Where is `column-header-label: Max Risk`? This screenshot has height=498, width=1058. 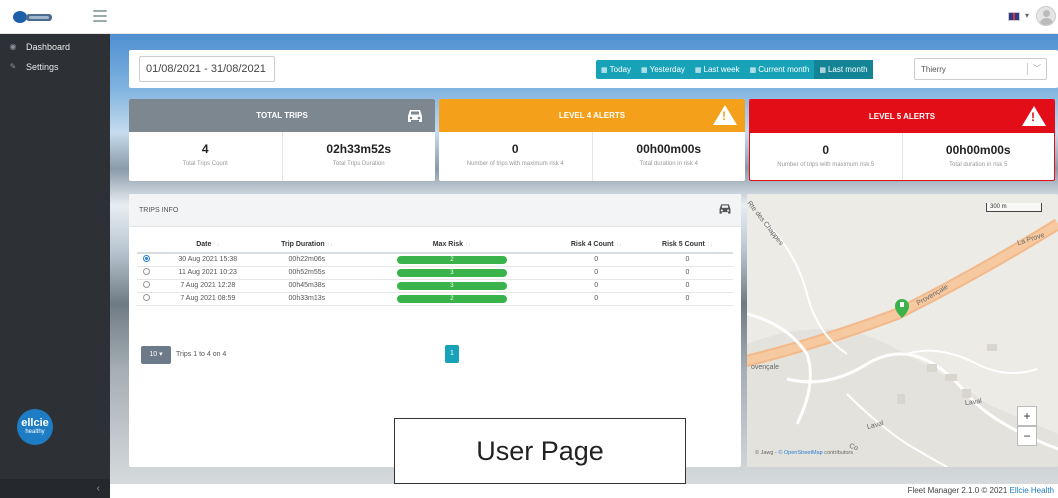 column-header-label: Max Risk is located at coordinates (448, 244).